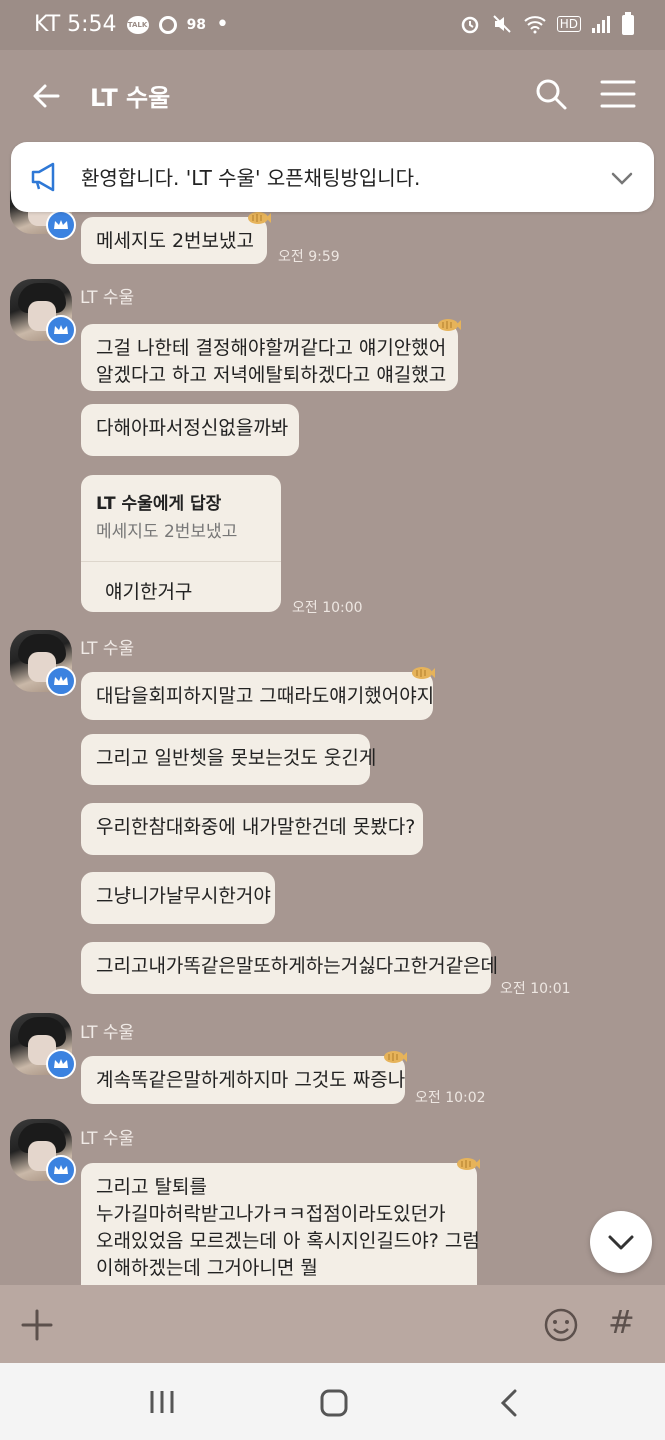  What do you see at coordinates (551, 94) in the screenshot?
I see `search-icon` at bounding box center [551, 94].